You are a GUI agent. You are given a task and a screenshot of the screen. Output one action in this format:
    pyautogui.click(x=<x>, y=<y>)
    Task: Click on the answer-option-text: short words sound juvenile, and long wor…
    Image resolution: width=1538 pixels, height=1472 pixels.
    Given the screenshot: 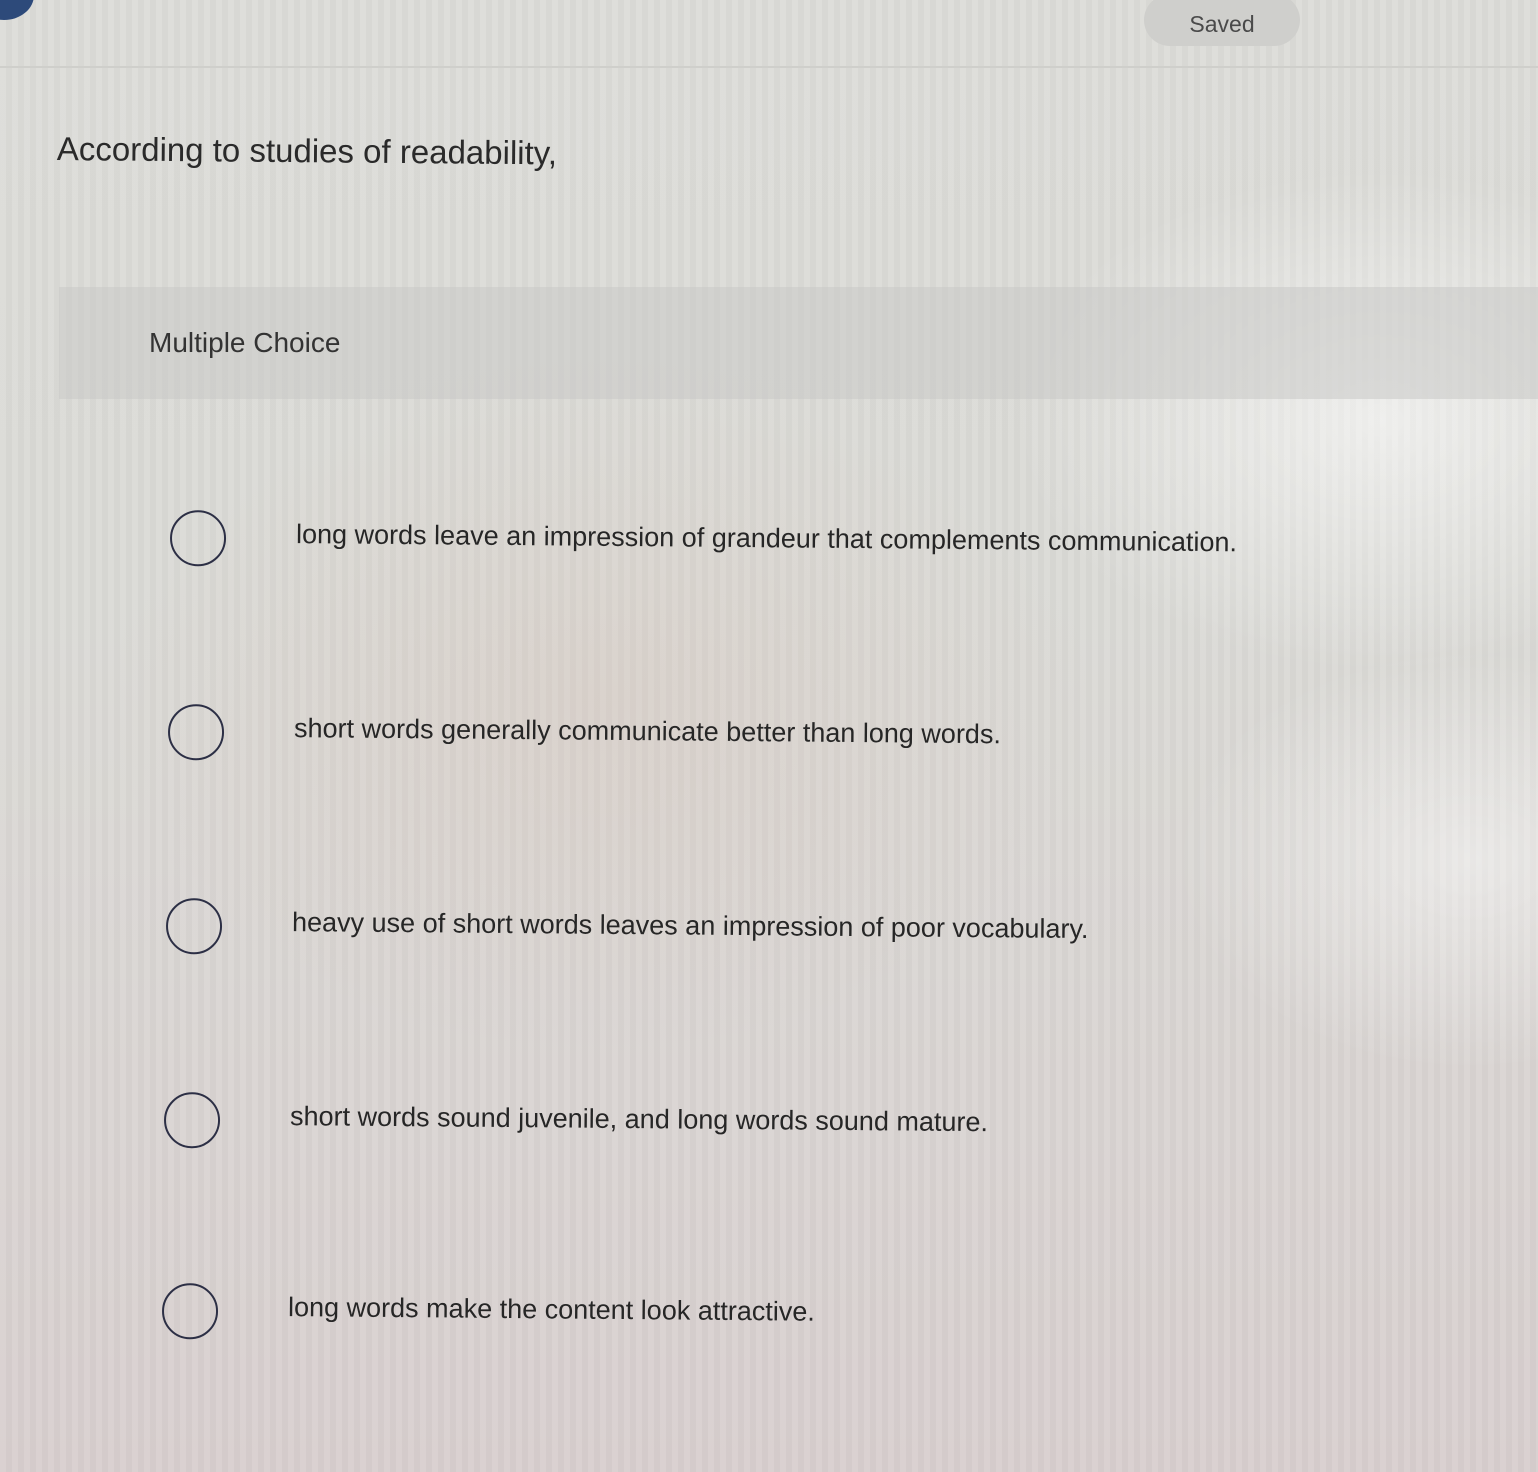 What is the action you would take?
    pyautogui.click(x=639, y=1119)
    